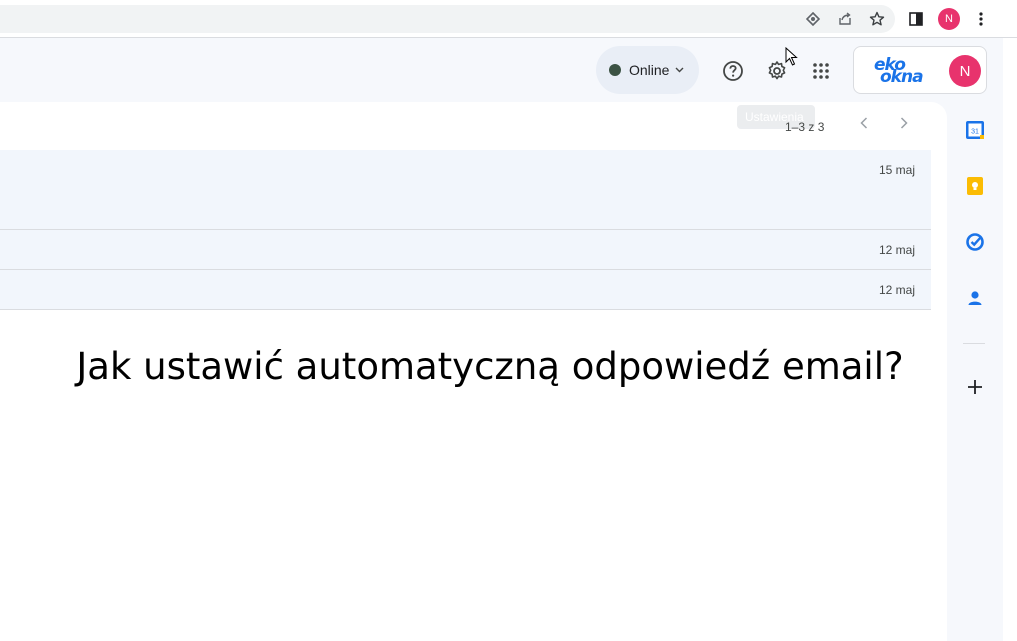  I want to click on browser-profile-avatar: N, so click(949, 19).